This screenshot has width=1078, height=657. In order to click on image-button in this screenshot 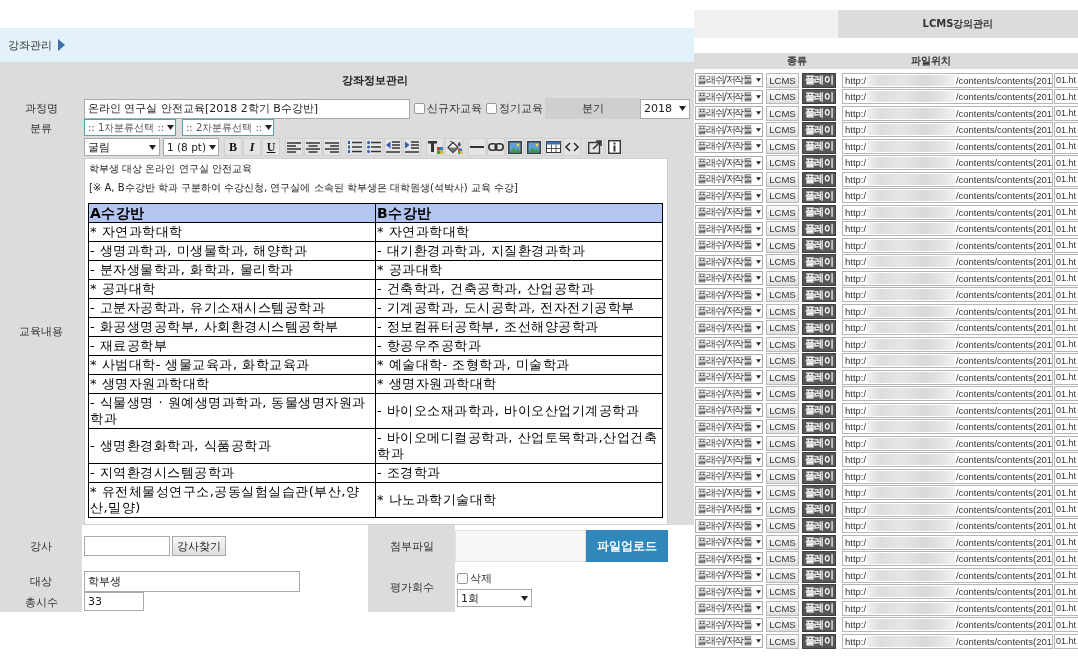, I will do `click(515, 147)`.